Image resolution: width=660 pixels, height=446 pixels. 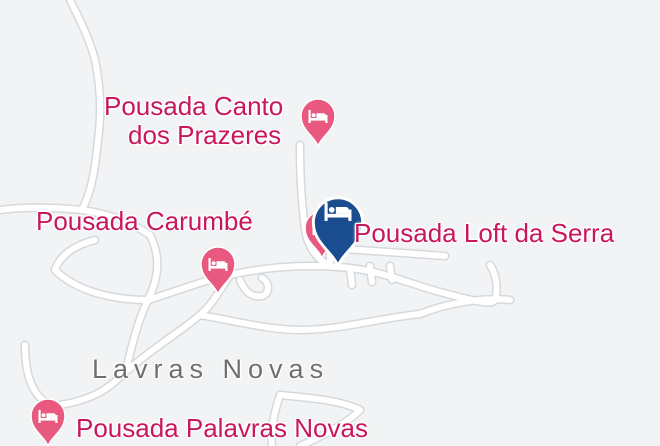 What do you see at coordinates (318, 122) in the screenshot?
I see `hotel-marker-canto-dos-prazeres` at bounding box center [318, 122].